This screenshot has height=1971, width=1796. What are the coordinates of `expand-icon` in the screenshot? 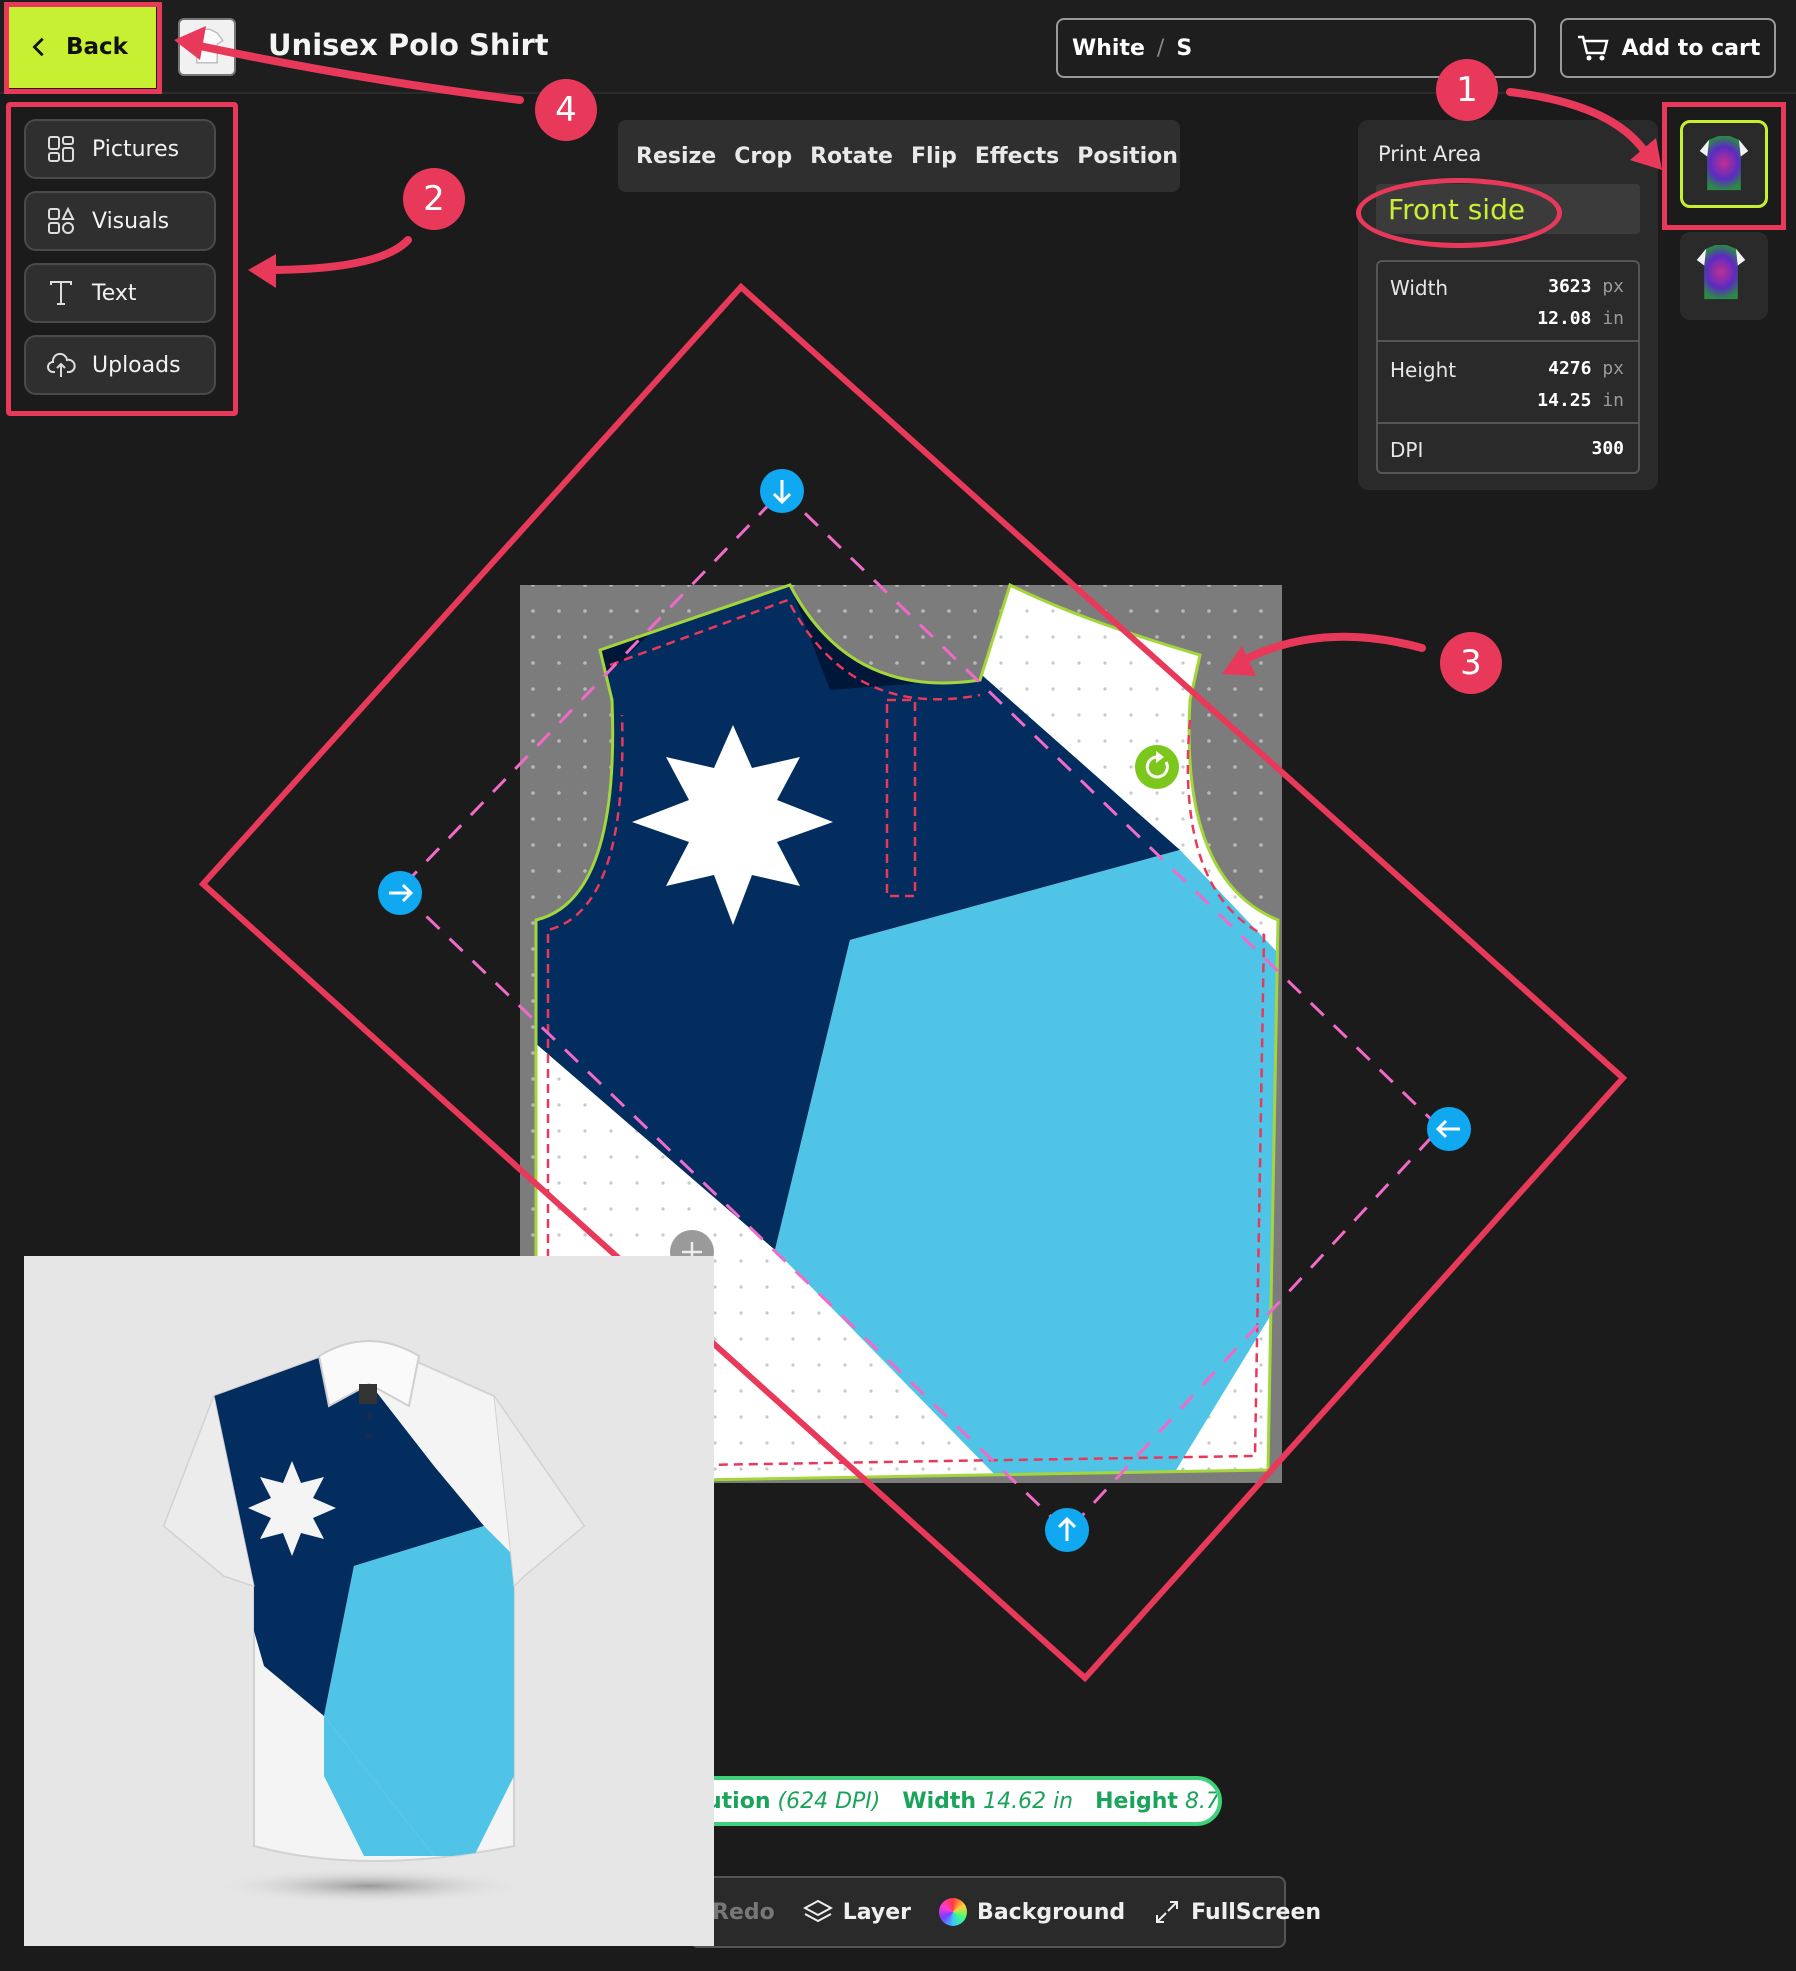 It's located at (1167, 1912).